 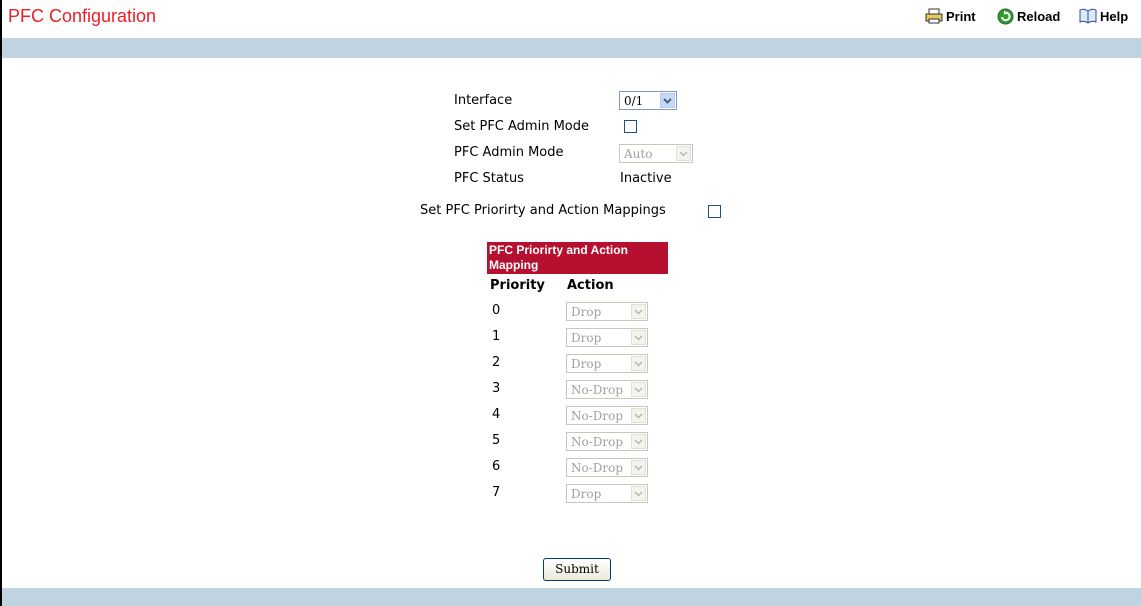 What do you see at coordinates (571, 48) in the screenshot?
I see `top-band` at bounding box center [571, 48].